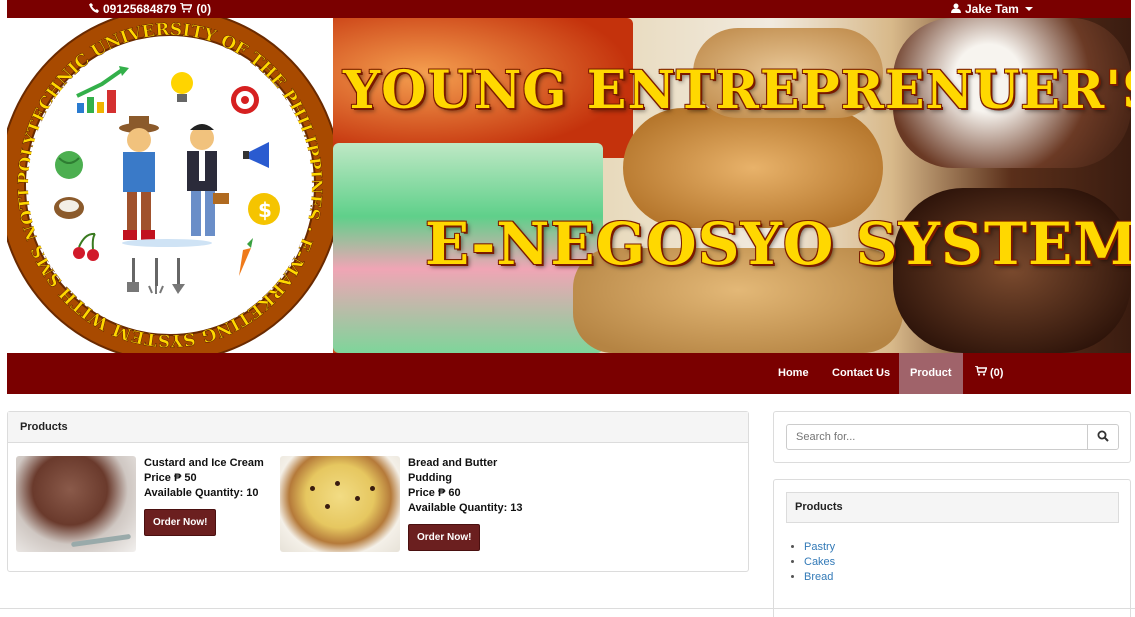 The height and width of the screenshot is (617, 1135). What do you see at coordinates (778, 244) in the screenshot?
I see `banner-title-line2: E-NEGOSYO SYSTEM` at bounding box center [778, 244].